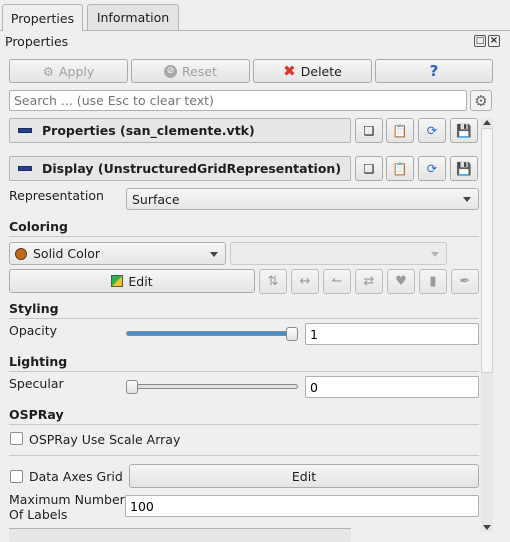 This screenshot has width=510, height=542. What do you see at coordinates (494, 41) in the screenshot?
I see `close-icon: ×` at bounding box center [494, 41].